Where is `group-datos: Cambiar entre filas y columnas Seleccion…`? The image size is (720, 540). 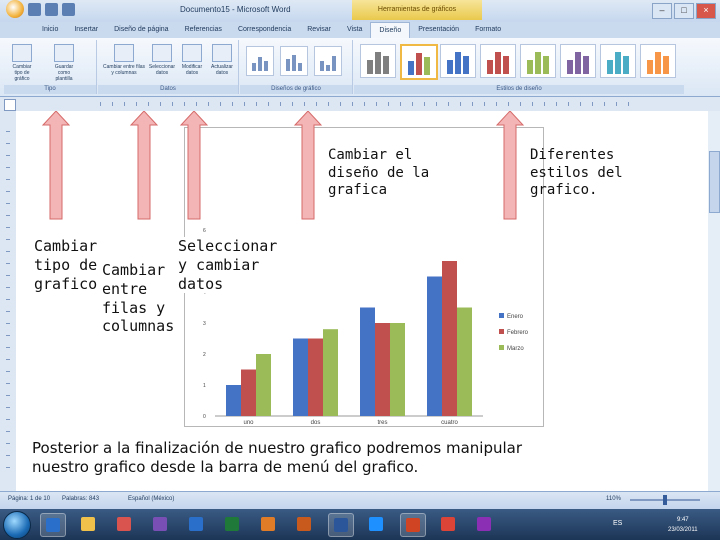
group-datos: Cambiar entre filas y columnas Seleccion… is located at coordinates (168, 67).